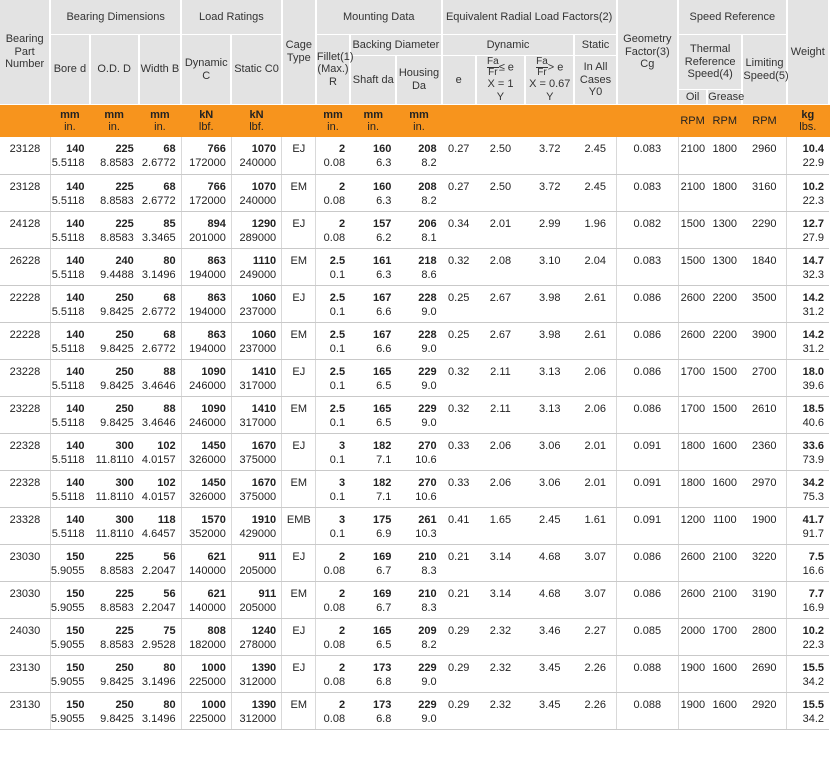  Describe the element at coordinates (725, 489) in the screenshot. I see `cell-grease-speed: 1600` at that location.